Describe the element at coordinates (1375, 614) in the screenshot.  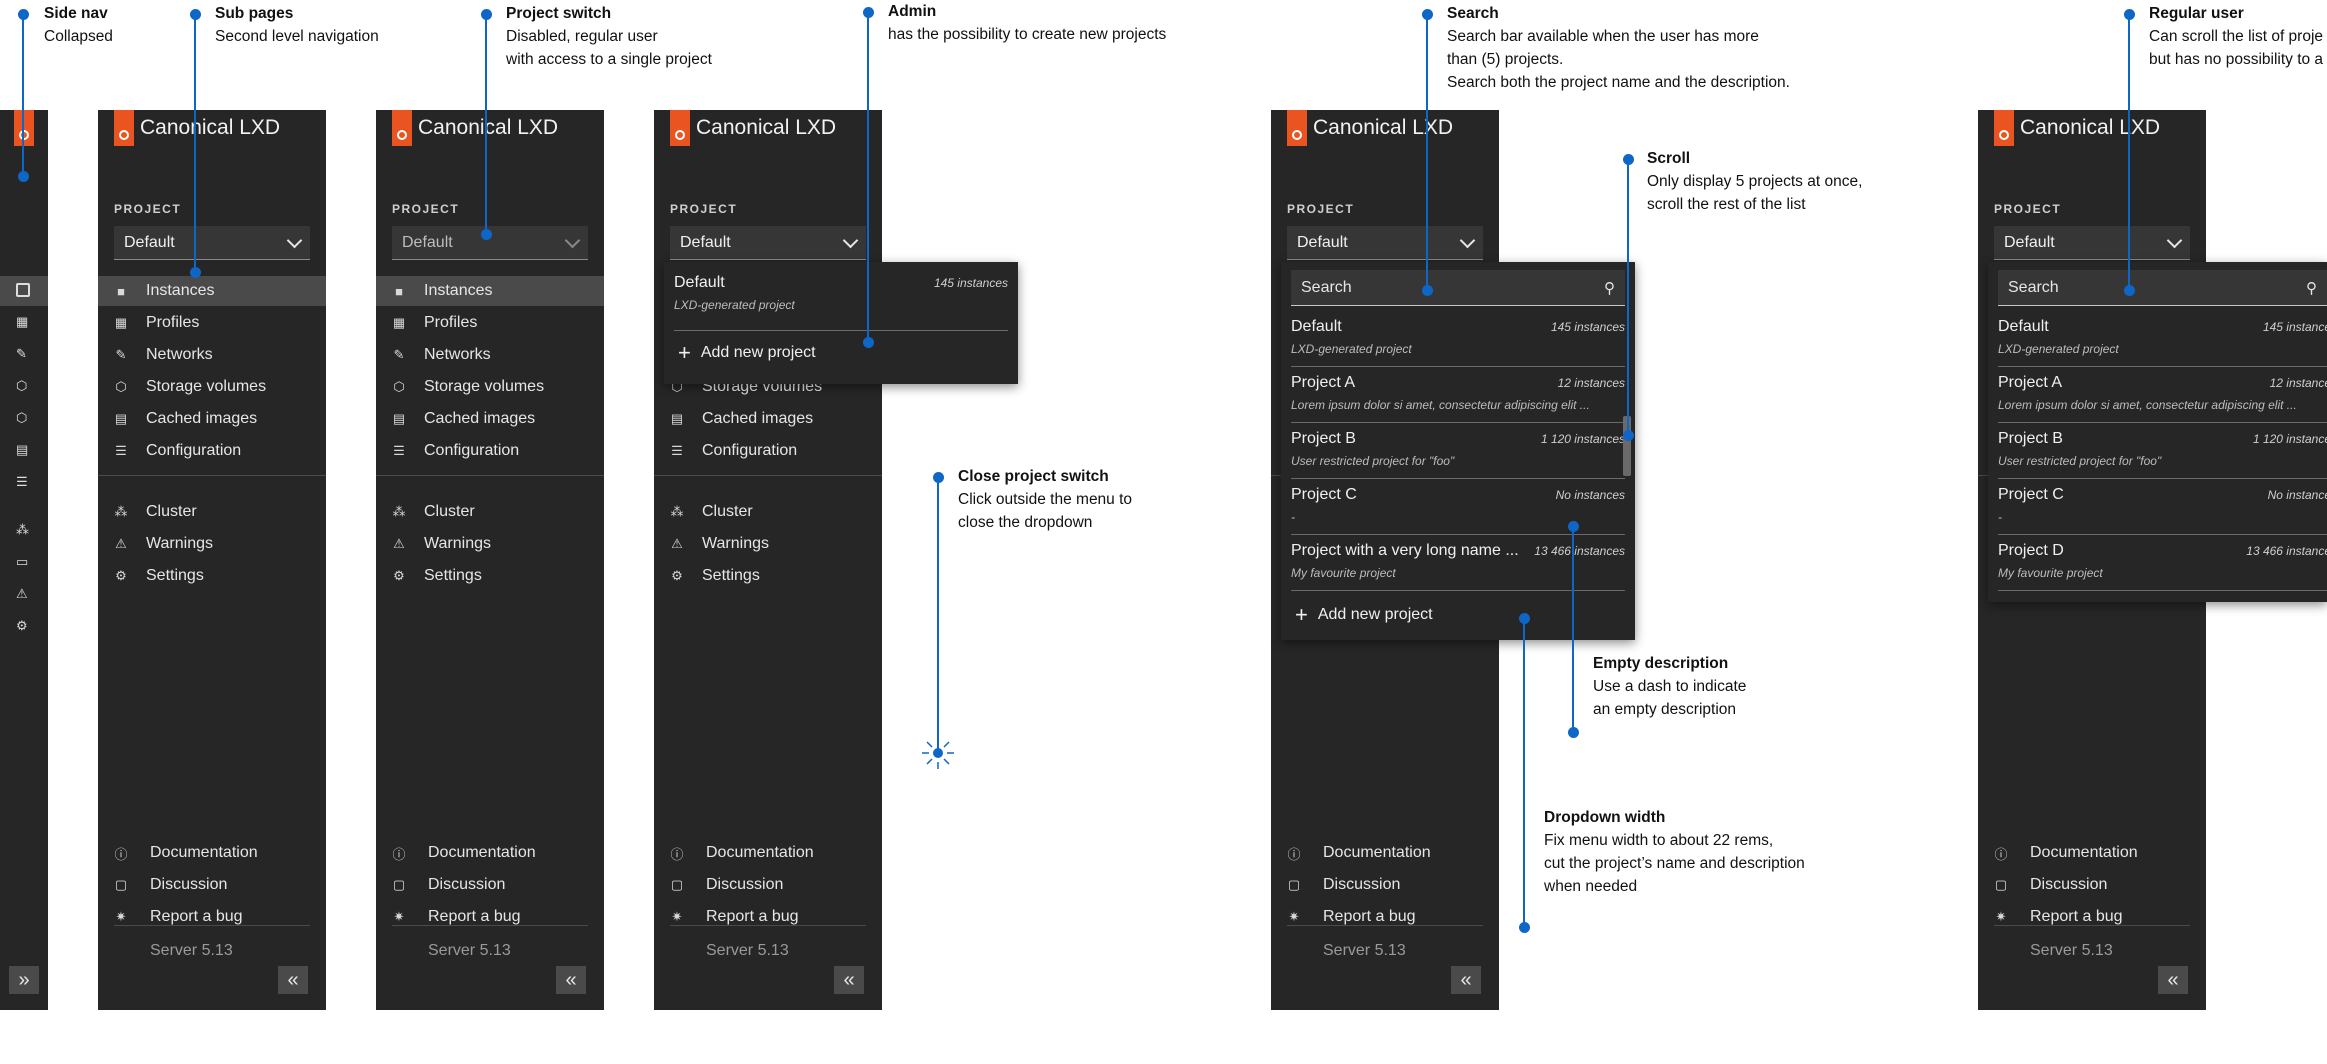
I see `add-new-project-label: Add new project` at that location.